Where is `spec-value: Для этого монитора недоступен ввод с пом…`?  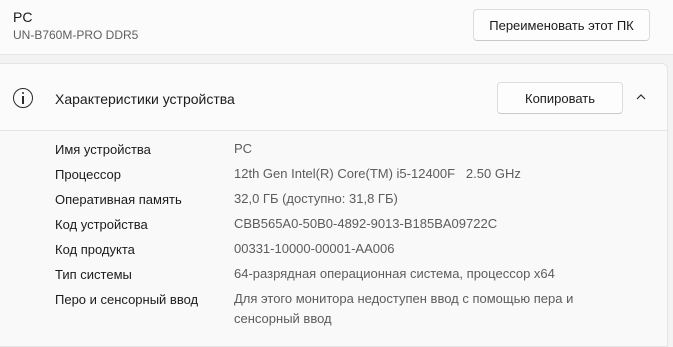
spec-value: Для этого монитора недоступен ввод с пом… is located at coordinates (404, 308).